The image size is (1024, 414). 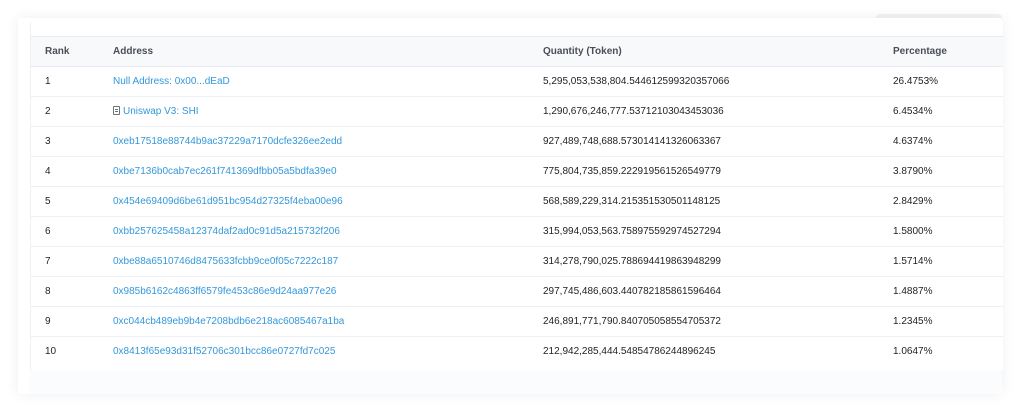 I want to click on quantity-cell: 212,942,285,444.54854786244896245, so click(x=629, y=351).